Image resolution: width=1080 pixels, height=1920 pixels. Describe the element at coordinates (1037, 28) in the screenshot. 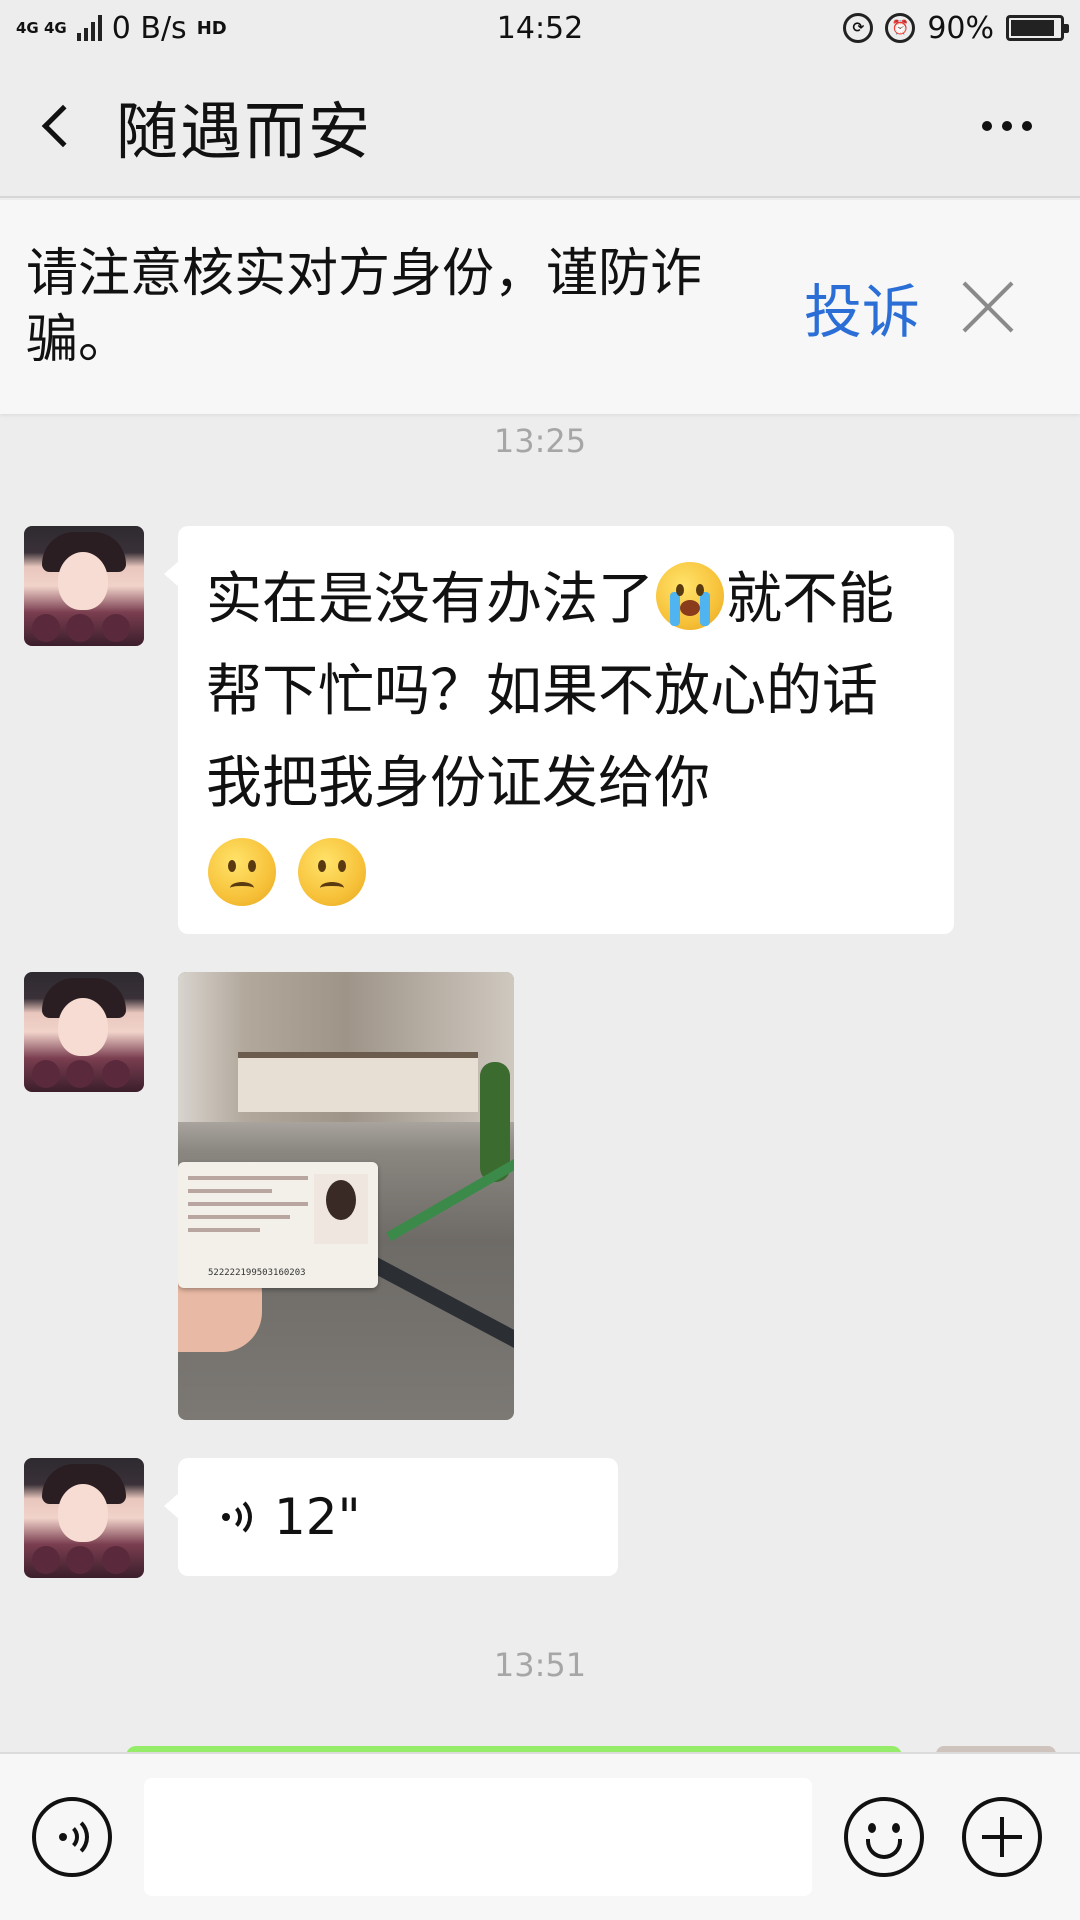

I see `battery-icon` at that location.